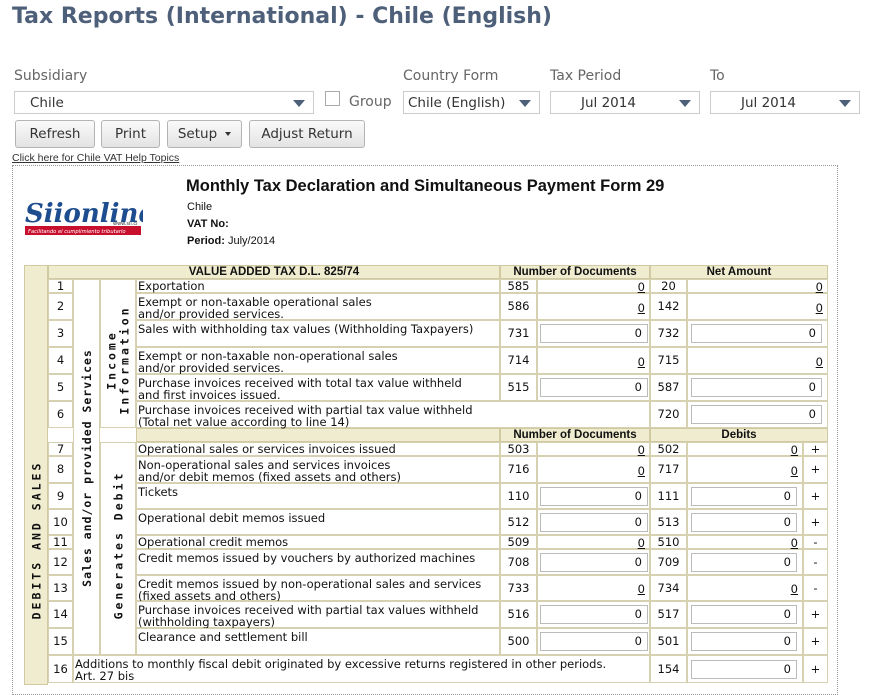 The width and height of the screenshot is (873, 695). I want to click on col-debits-header: Debits, so click(739, 435).